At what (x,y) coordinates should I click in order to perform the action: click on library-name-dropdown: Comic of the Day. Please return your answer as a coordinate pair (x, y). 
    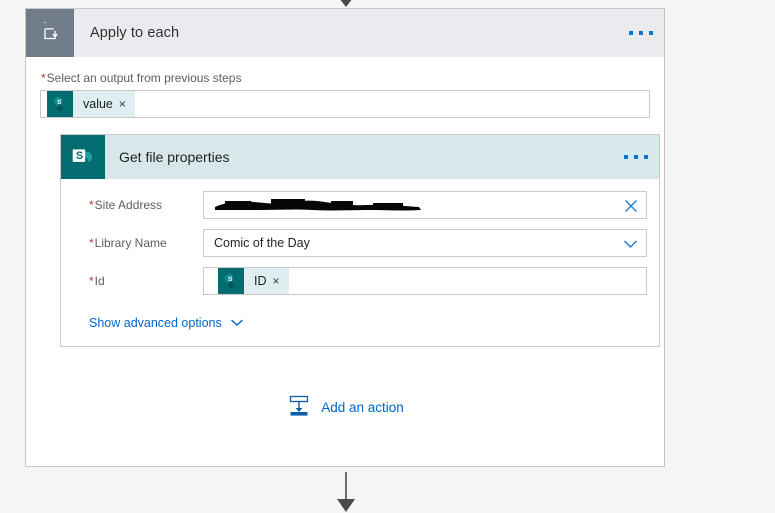
    Looking at the image, I should click on (425, 243).